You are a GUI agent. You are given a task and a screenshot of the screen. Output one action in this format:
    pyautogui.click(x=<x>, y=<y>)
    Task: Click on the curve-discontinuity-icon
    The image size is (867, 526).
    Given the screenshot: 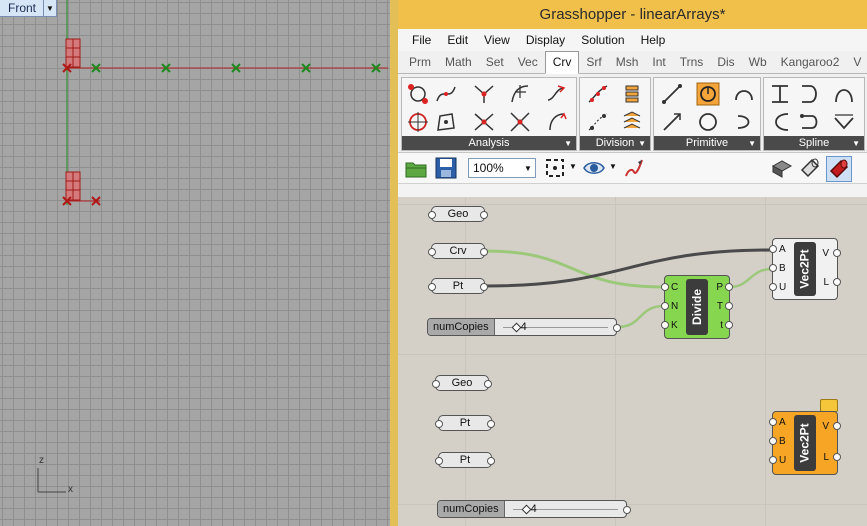 What is the action you would take?
    pyautogui.click(x=520, y=122)
    